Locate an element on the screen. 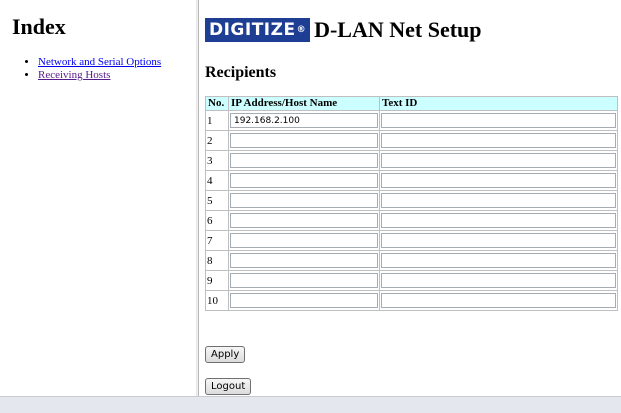 The width and height of the screenshot is (621, 413). row-number: 4 is located at coordinates (217, 180).